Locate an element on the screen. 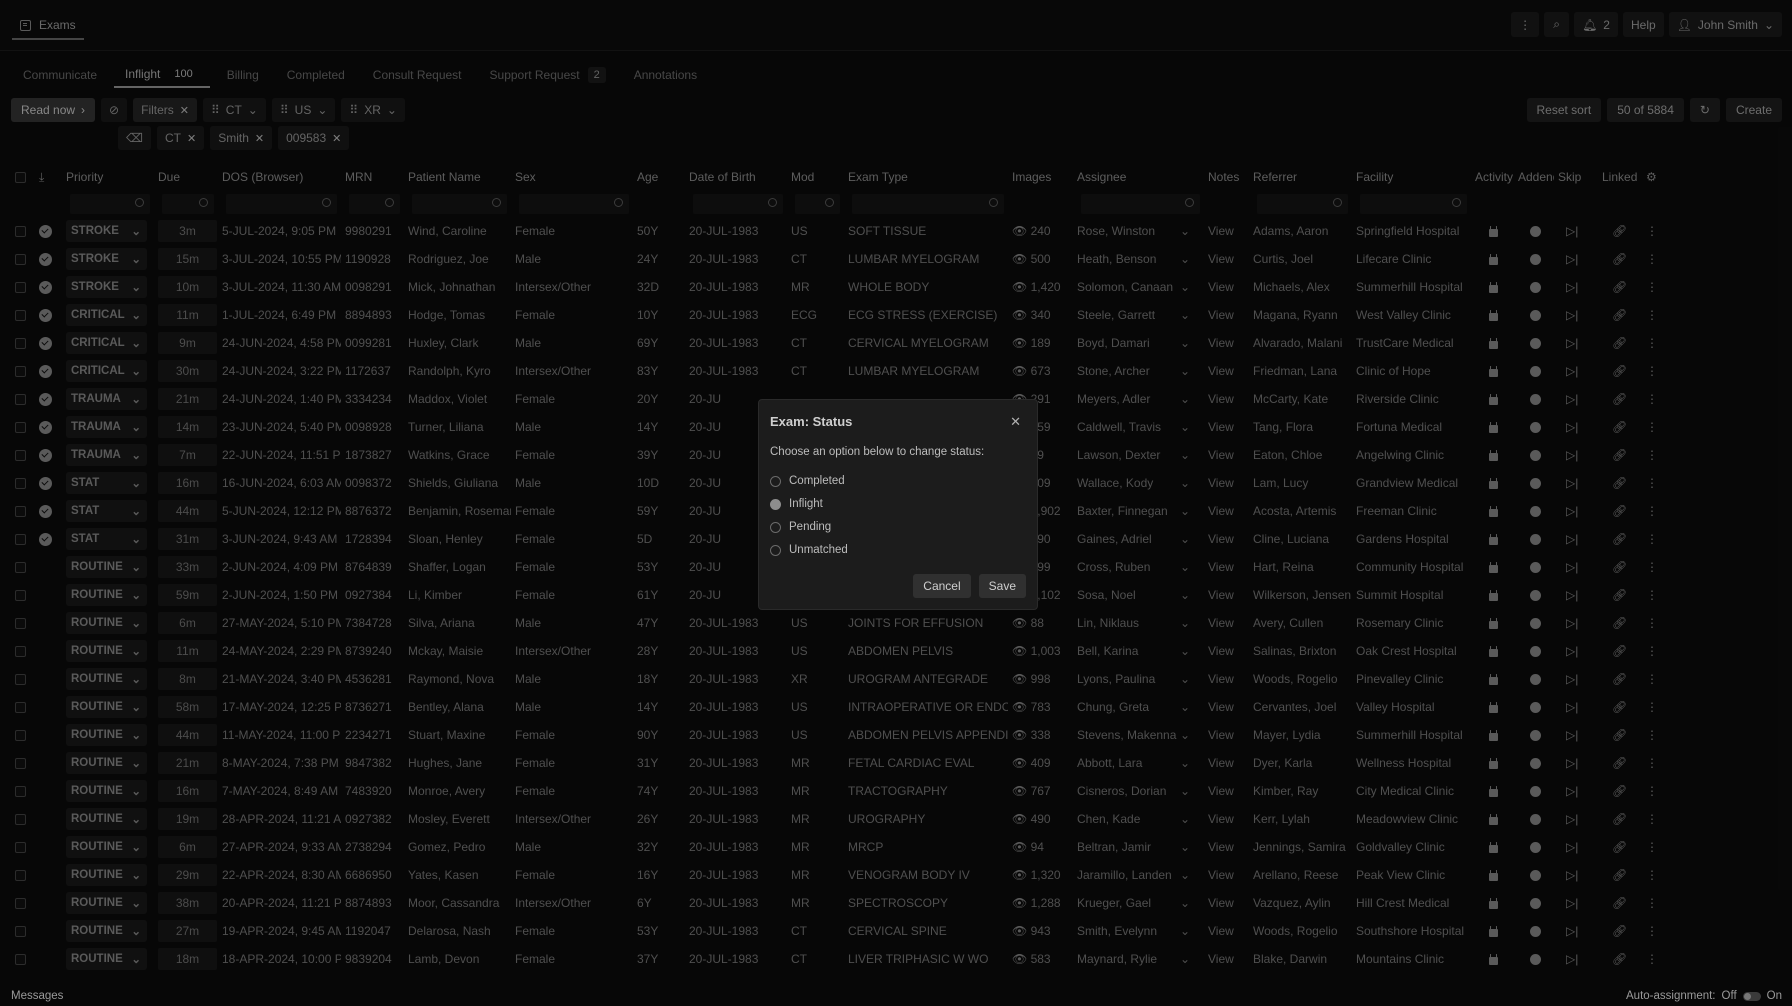 The height and width of the screenshot is (1006, 1792). cell-asg: Baxter, Finnegan ⌄ is located at coordinates (1138, 511).